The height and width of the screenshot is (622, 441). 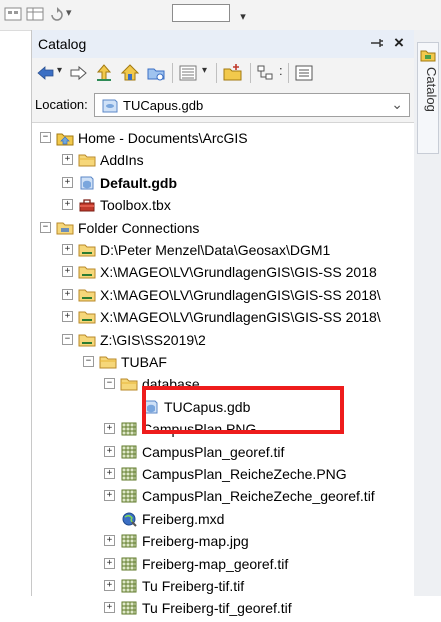 I want to click on up-one-level-icon, so click(x=104, y=73).